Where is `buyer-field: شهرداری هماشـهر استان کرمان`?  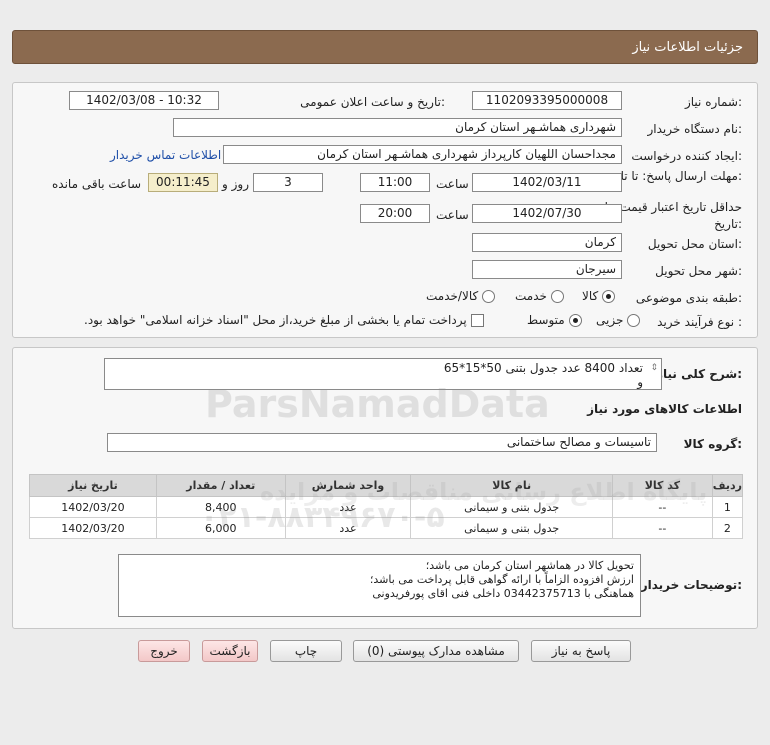
buyer-field: شهرداری هماشـهر استان کرمان is located at coordinates (397, 127).